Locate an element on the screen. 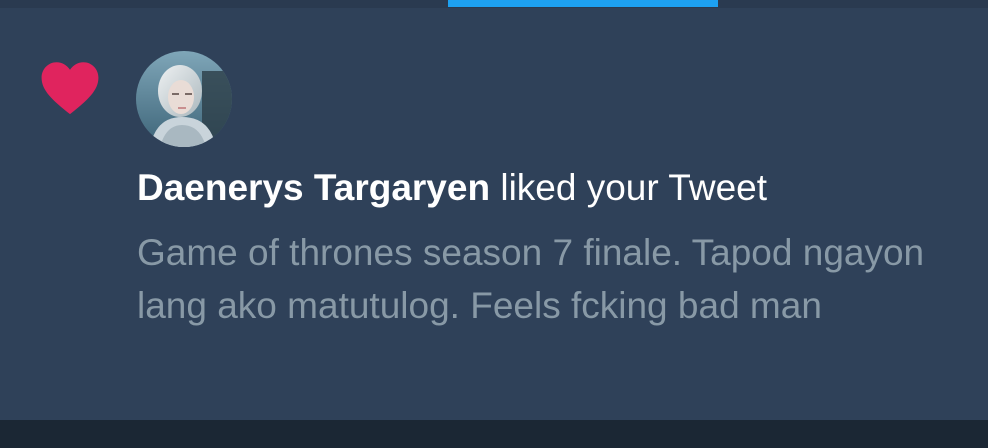 This screenshot has height=448, width=988. action-text: liked your Tweet is located at coordinates (634, 187).